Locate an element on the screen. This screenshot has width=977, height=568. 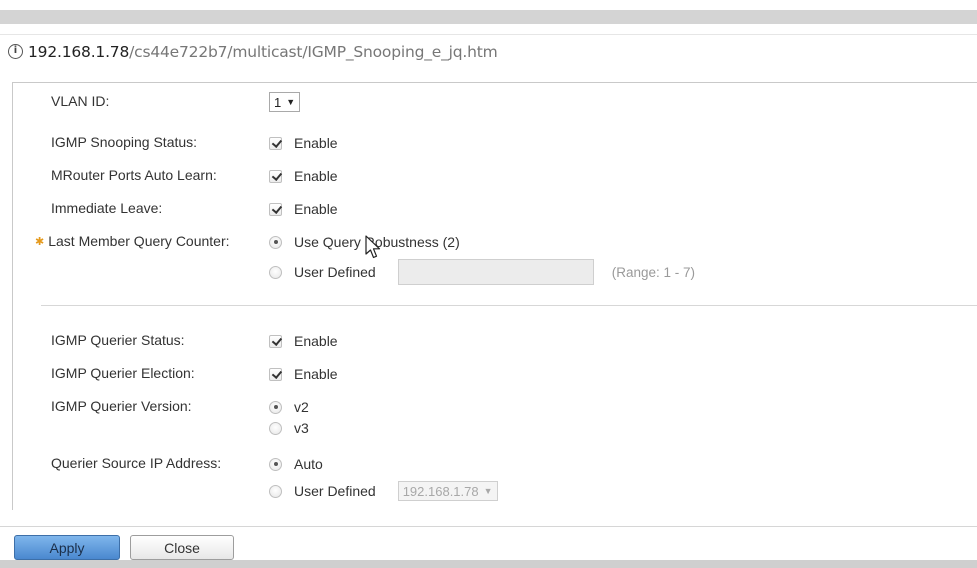
querier-source-ip-select: 192.168.1.78 ▼ is located at coordinates (447, 491).